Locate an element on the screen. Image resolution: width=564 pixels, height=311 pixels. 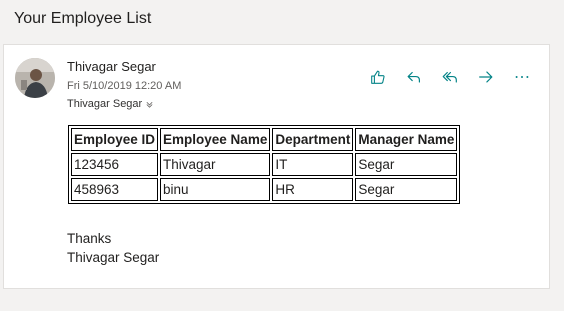
cell-department: HR is located at coordinates (313, 189).